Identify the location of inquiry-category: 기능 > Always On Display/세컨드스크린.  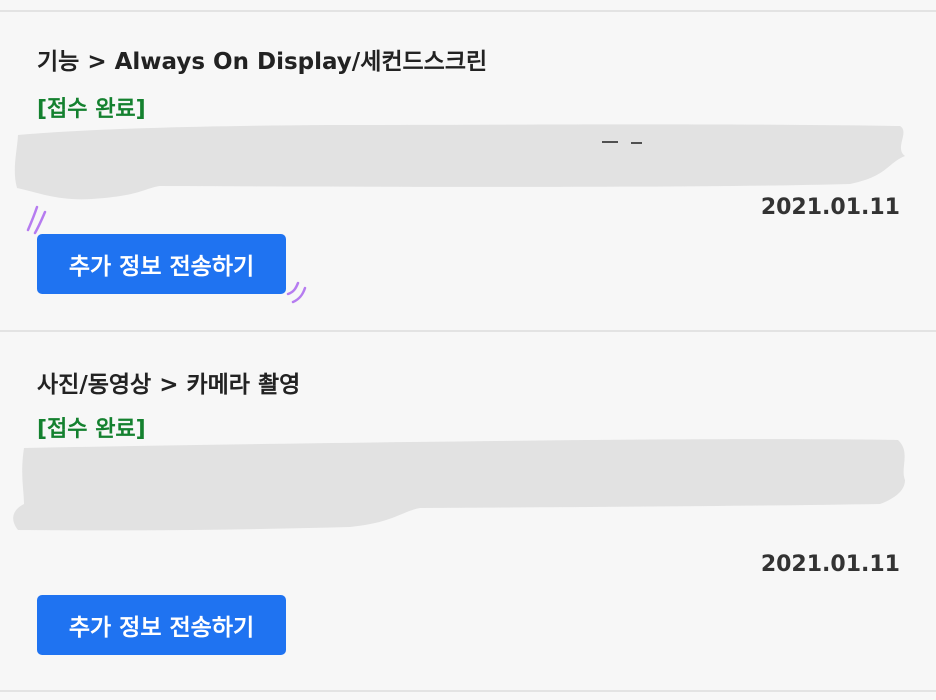
(262, 62).